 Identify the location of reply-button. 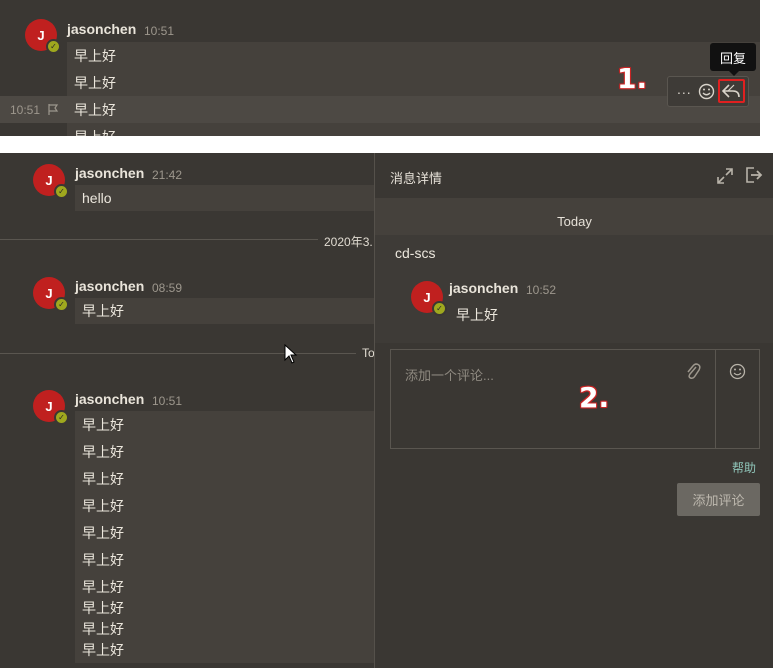
(731, 91).